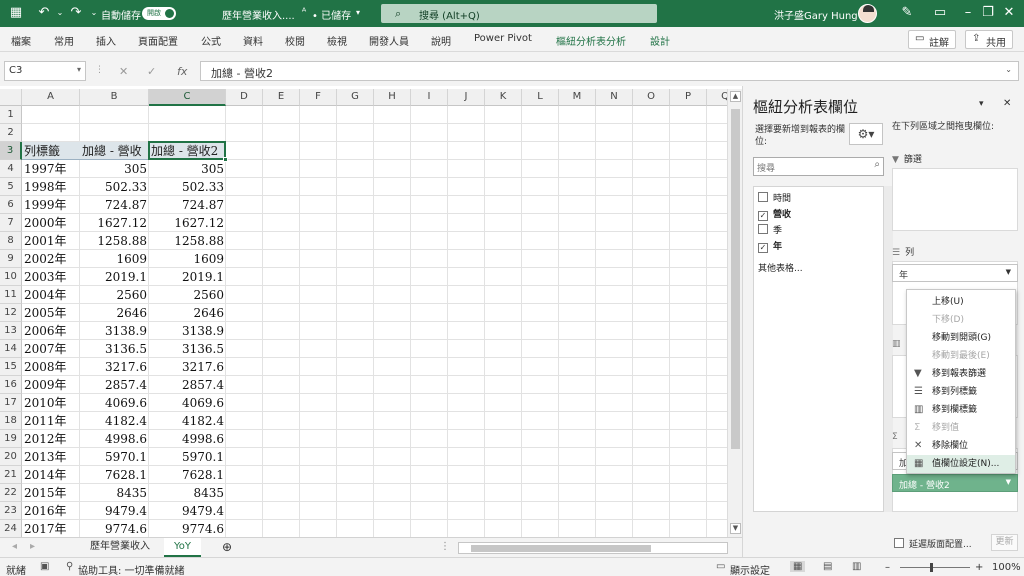 This screenshot has height=576, width=1024. Describe the element at coordinates (1007, 103) in the screenshot. I see `pane-close-icon: ✕` at that location.